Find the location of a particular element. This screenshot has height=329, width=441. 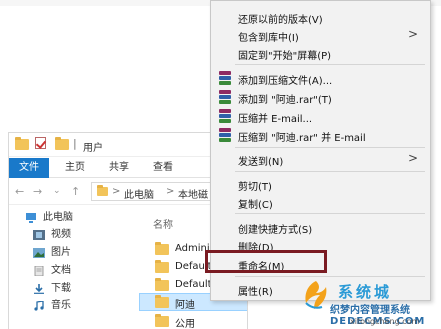

tab-share: 共享 is located at coordinates (119, 168).